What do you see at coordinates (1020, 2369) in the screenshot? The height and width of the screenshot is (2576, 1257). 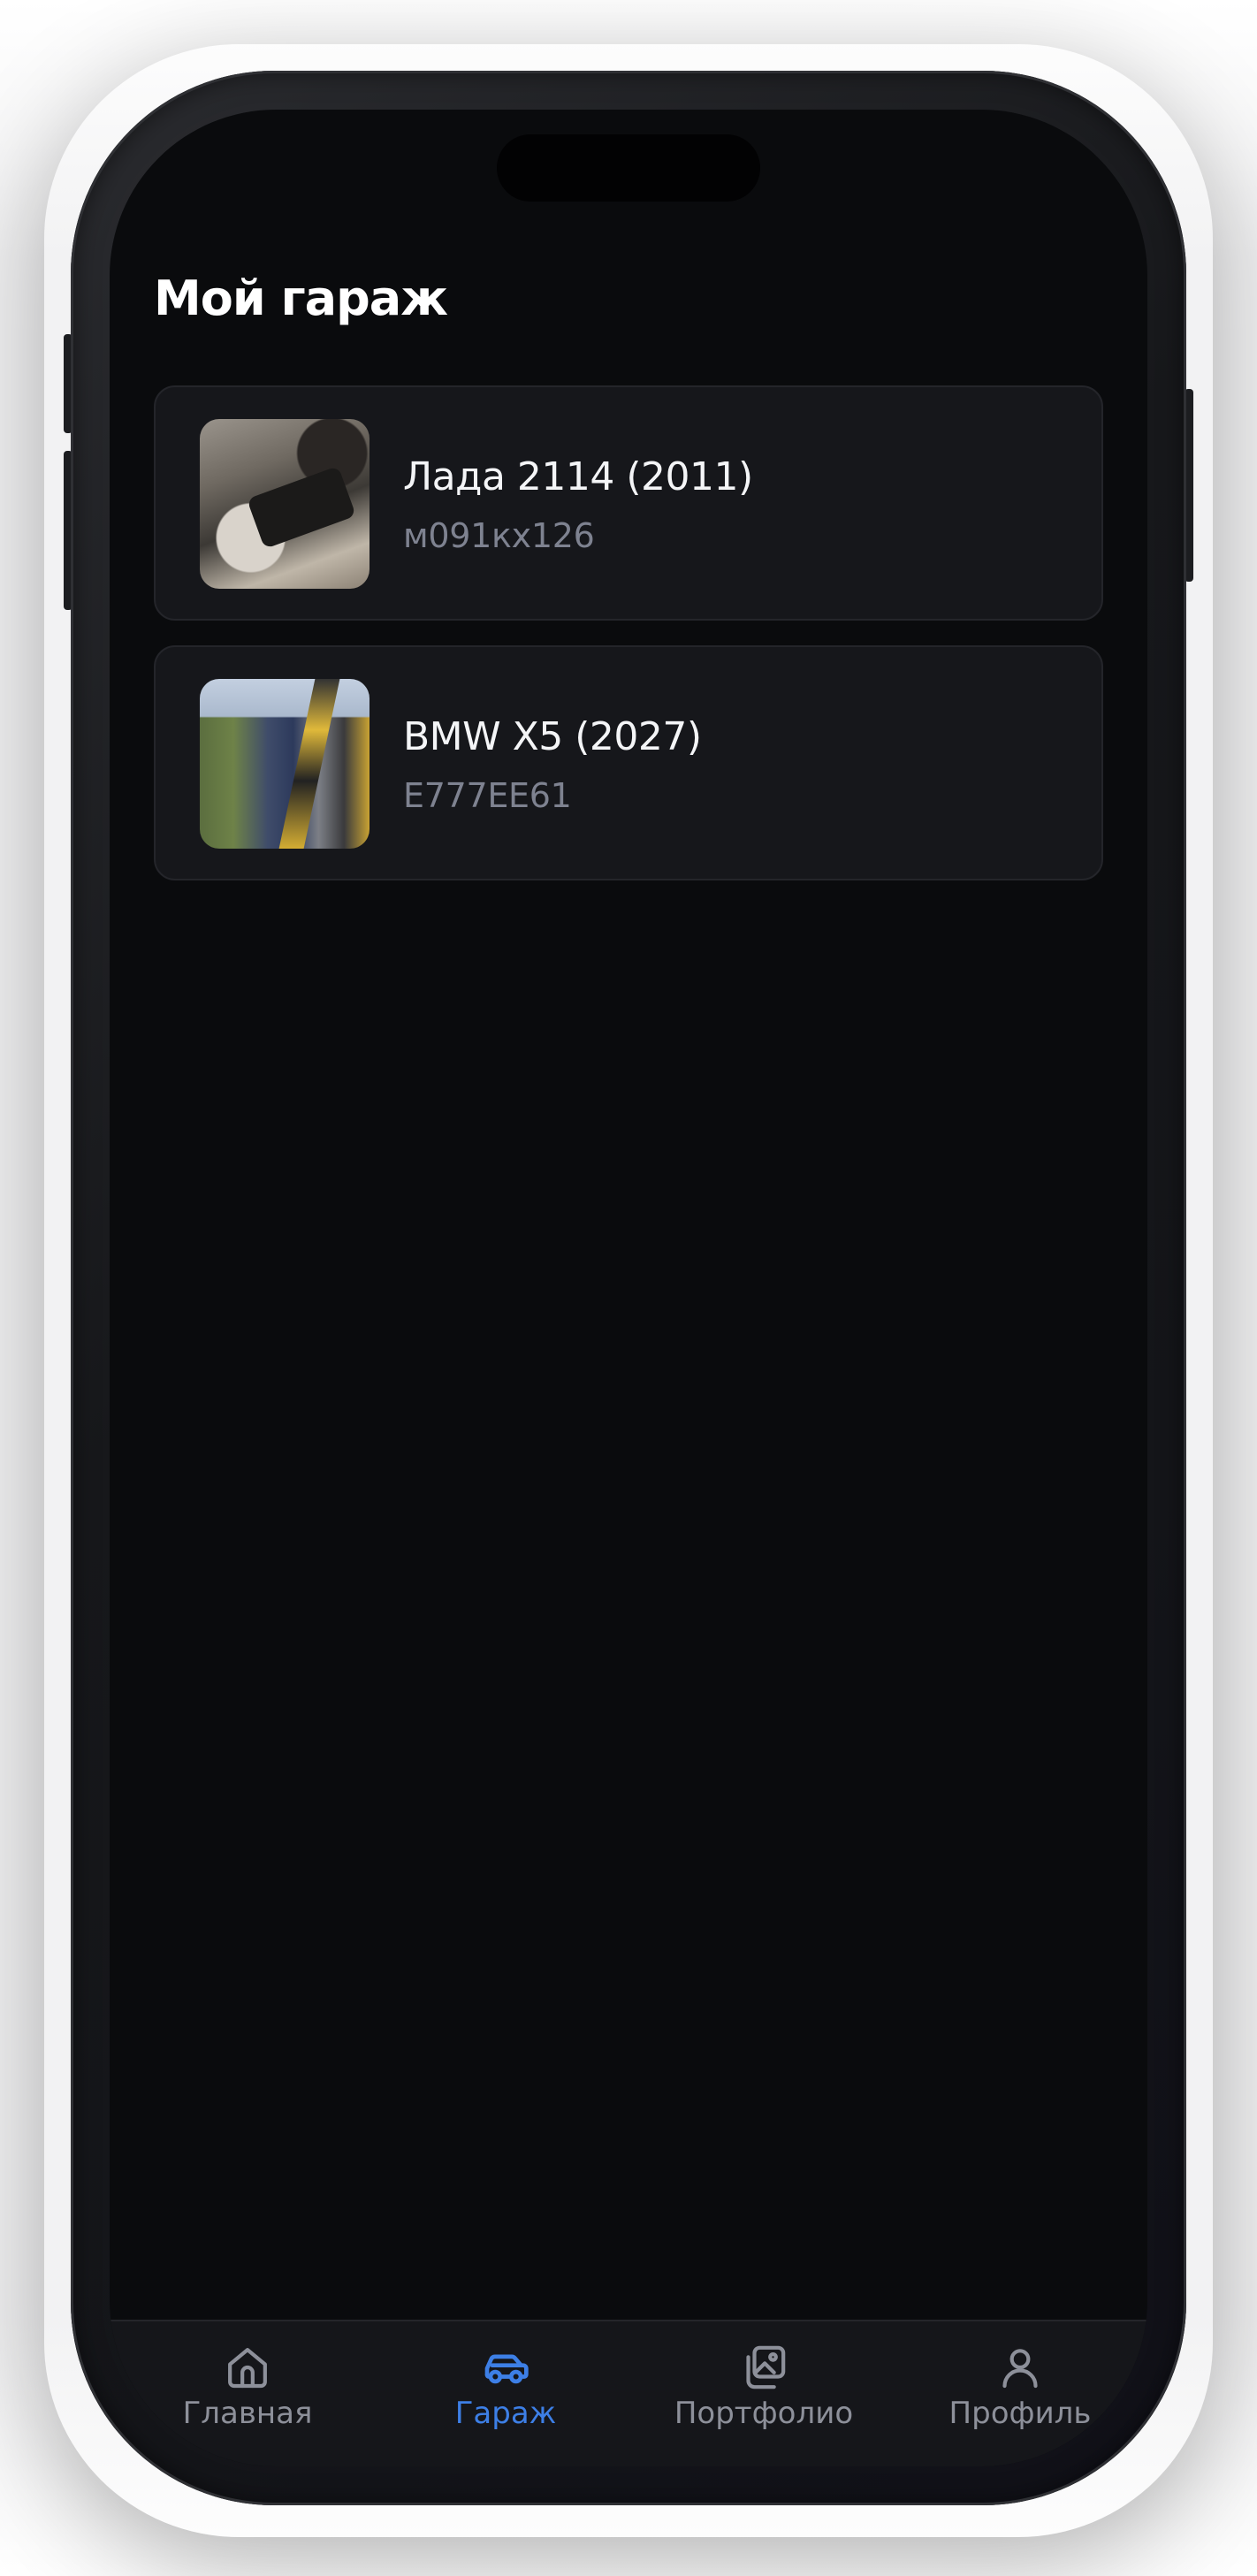 I see `user-icon` at bounding box center [1020, 2369].